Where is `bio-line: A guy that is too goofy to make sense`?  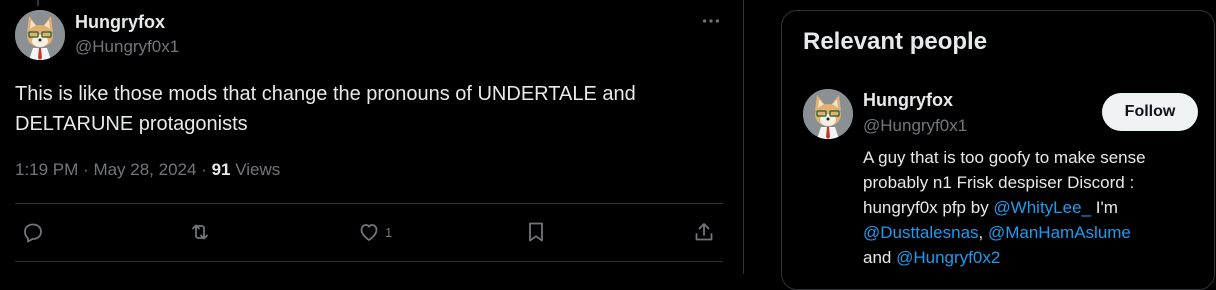
bio-line: A guy that is too goofy to make sense is located at coordinates (1004, 157).